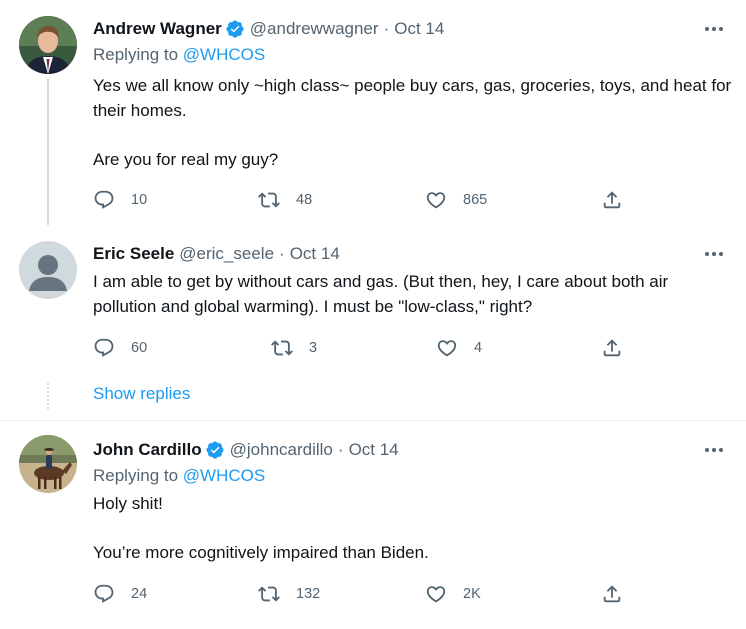 The width and height of the screenshot is (746, 629). I want to click on retweet-button: 48, so click(285, 200).